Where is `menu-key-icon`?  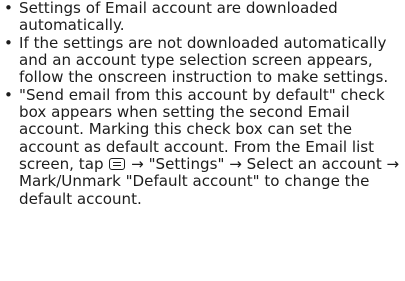 menu-key-icon is located at coordinates (117, 164).